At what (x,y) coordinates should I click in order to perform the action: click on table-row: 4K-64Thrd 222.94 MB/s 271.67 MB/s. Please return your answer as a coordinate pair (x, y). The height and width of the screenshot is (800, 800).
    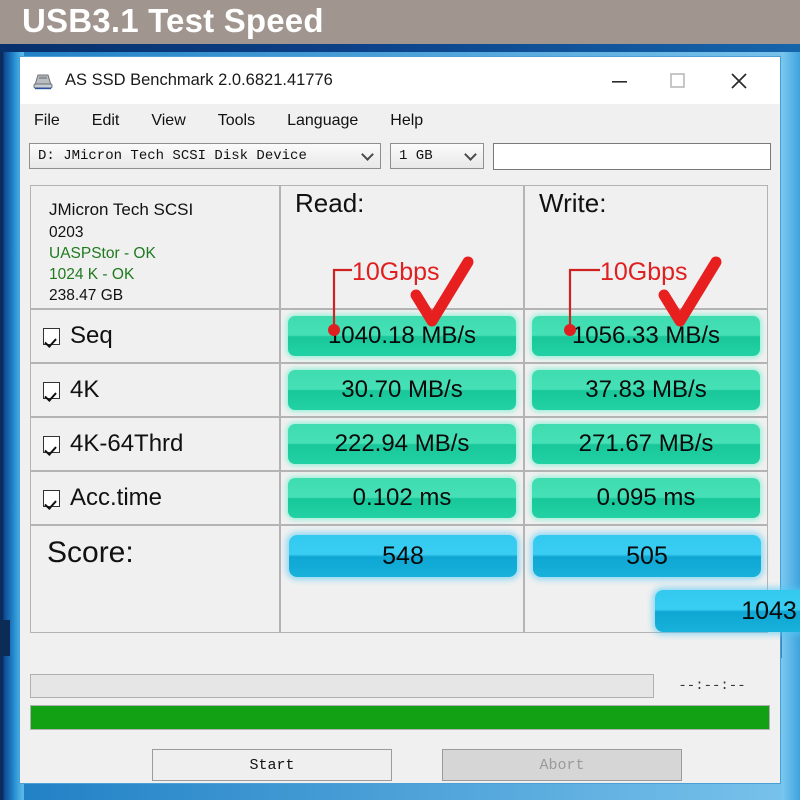
    Looking at the image, I should click on (400, 444).